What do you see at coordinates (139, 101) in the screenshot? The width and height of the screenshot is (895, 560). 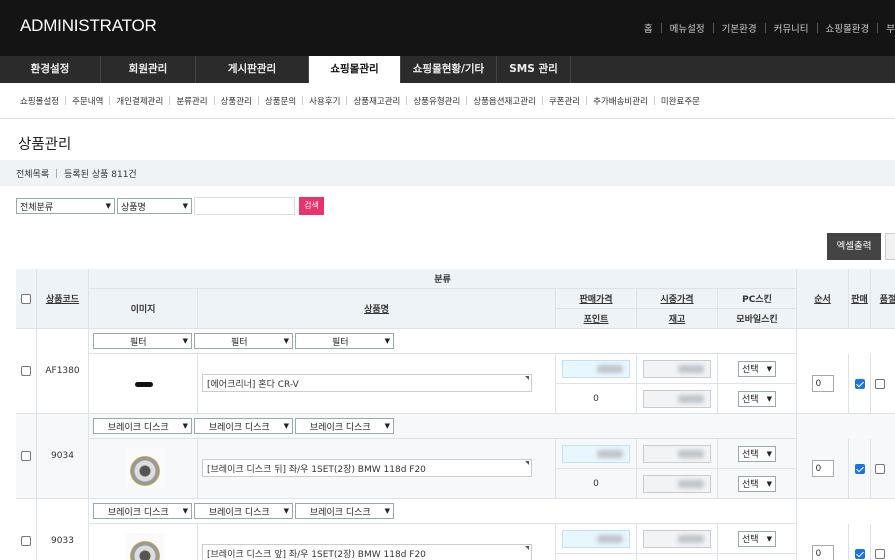 I see `sub-nav-item-2: 개인결제관리` at bounding box center [139, 101].